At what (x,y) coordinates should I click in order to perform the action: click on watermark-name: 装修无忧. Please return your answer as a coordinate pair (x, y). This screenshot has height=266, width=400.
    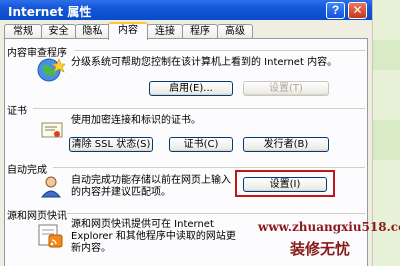
    Looking at the image, I should click on (320, 249).